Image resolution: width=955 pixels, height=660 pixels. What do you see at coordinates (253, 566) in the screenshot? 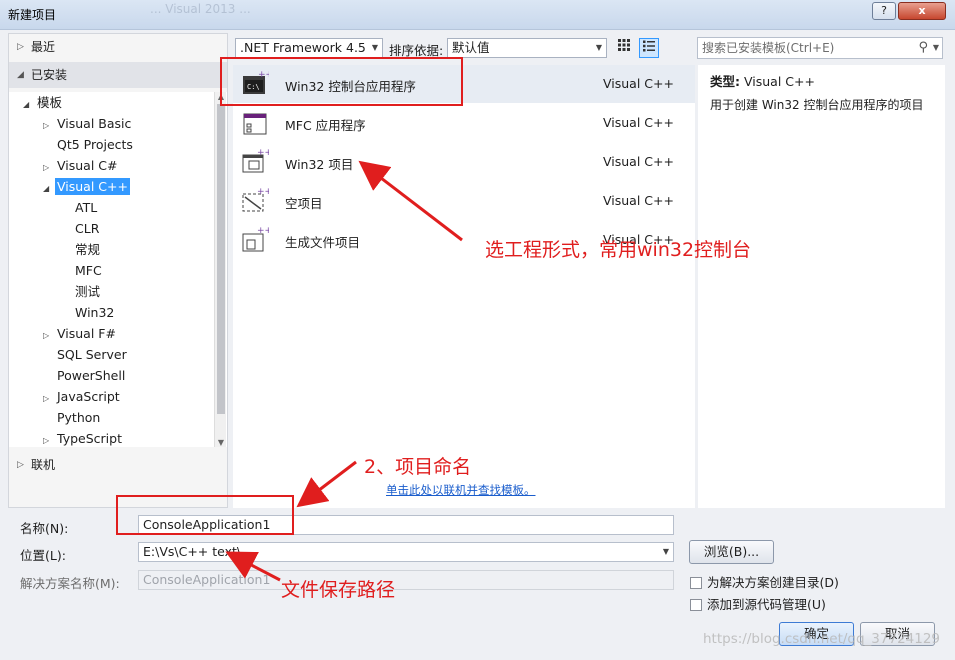
I see `arrow-to-location` at bounding box center [253, 566].